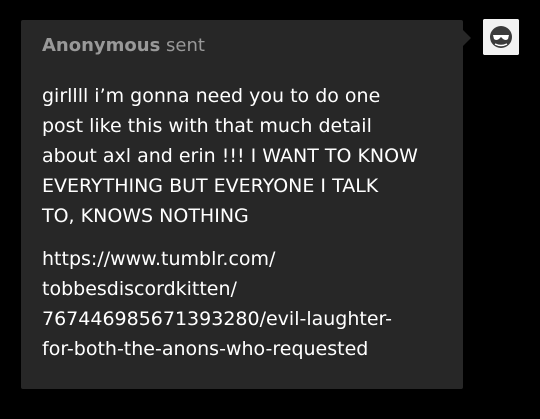 This screenshot has height=419, width=540. Describe the element at coordinates (211, 96) in the screenshot. I see `message-line: girllll i’m gonna need you to do one` at that location.